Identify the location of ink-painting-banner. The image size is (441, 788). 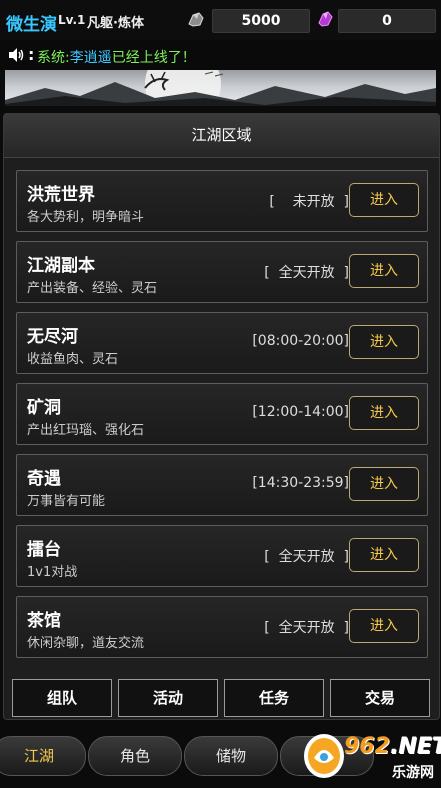
(220, 88).